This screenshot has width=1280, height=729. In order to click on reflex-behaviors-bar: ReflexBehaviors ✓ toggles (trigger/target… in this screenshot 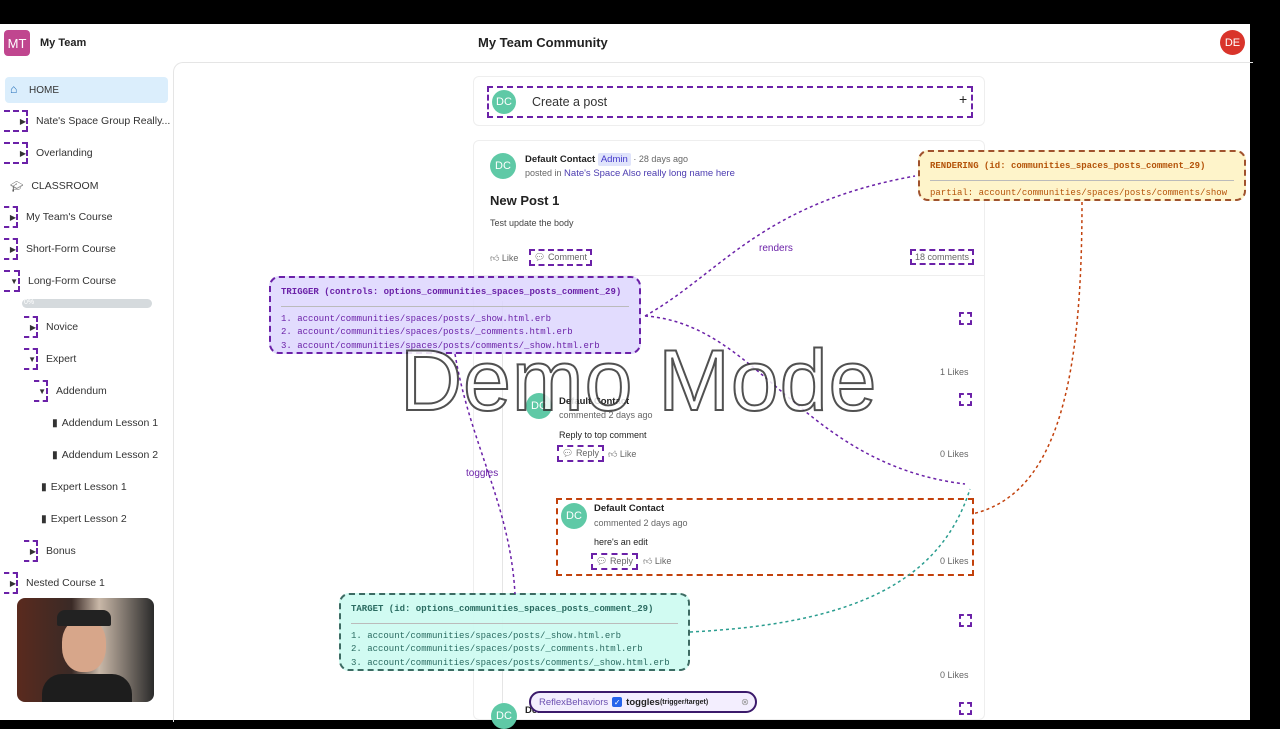, I will do `click(643, 702)`.